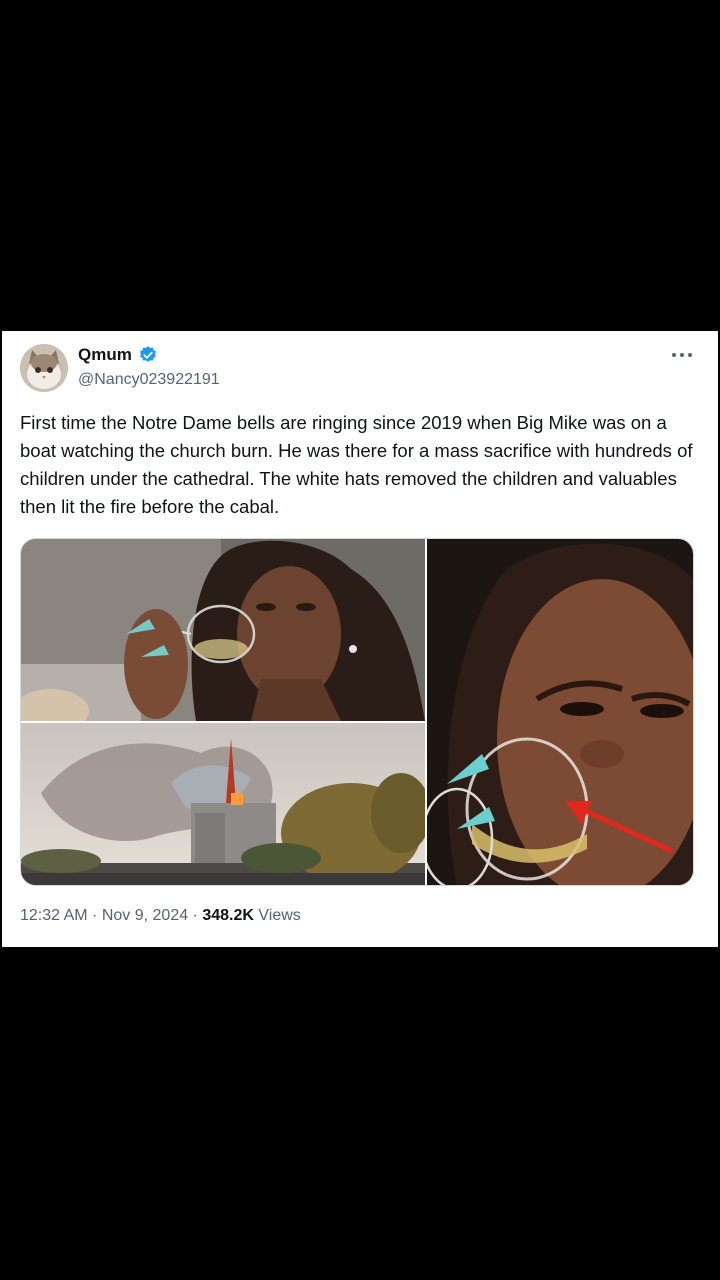 This screenshot has width=720, height=1280. What do you see at coordinates (54, 915) in the screenshot?
I see `tweet-time: 12:32 AM` at bounding box center [54, 915].